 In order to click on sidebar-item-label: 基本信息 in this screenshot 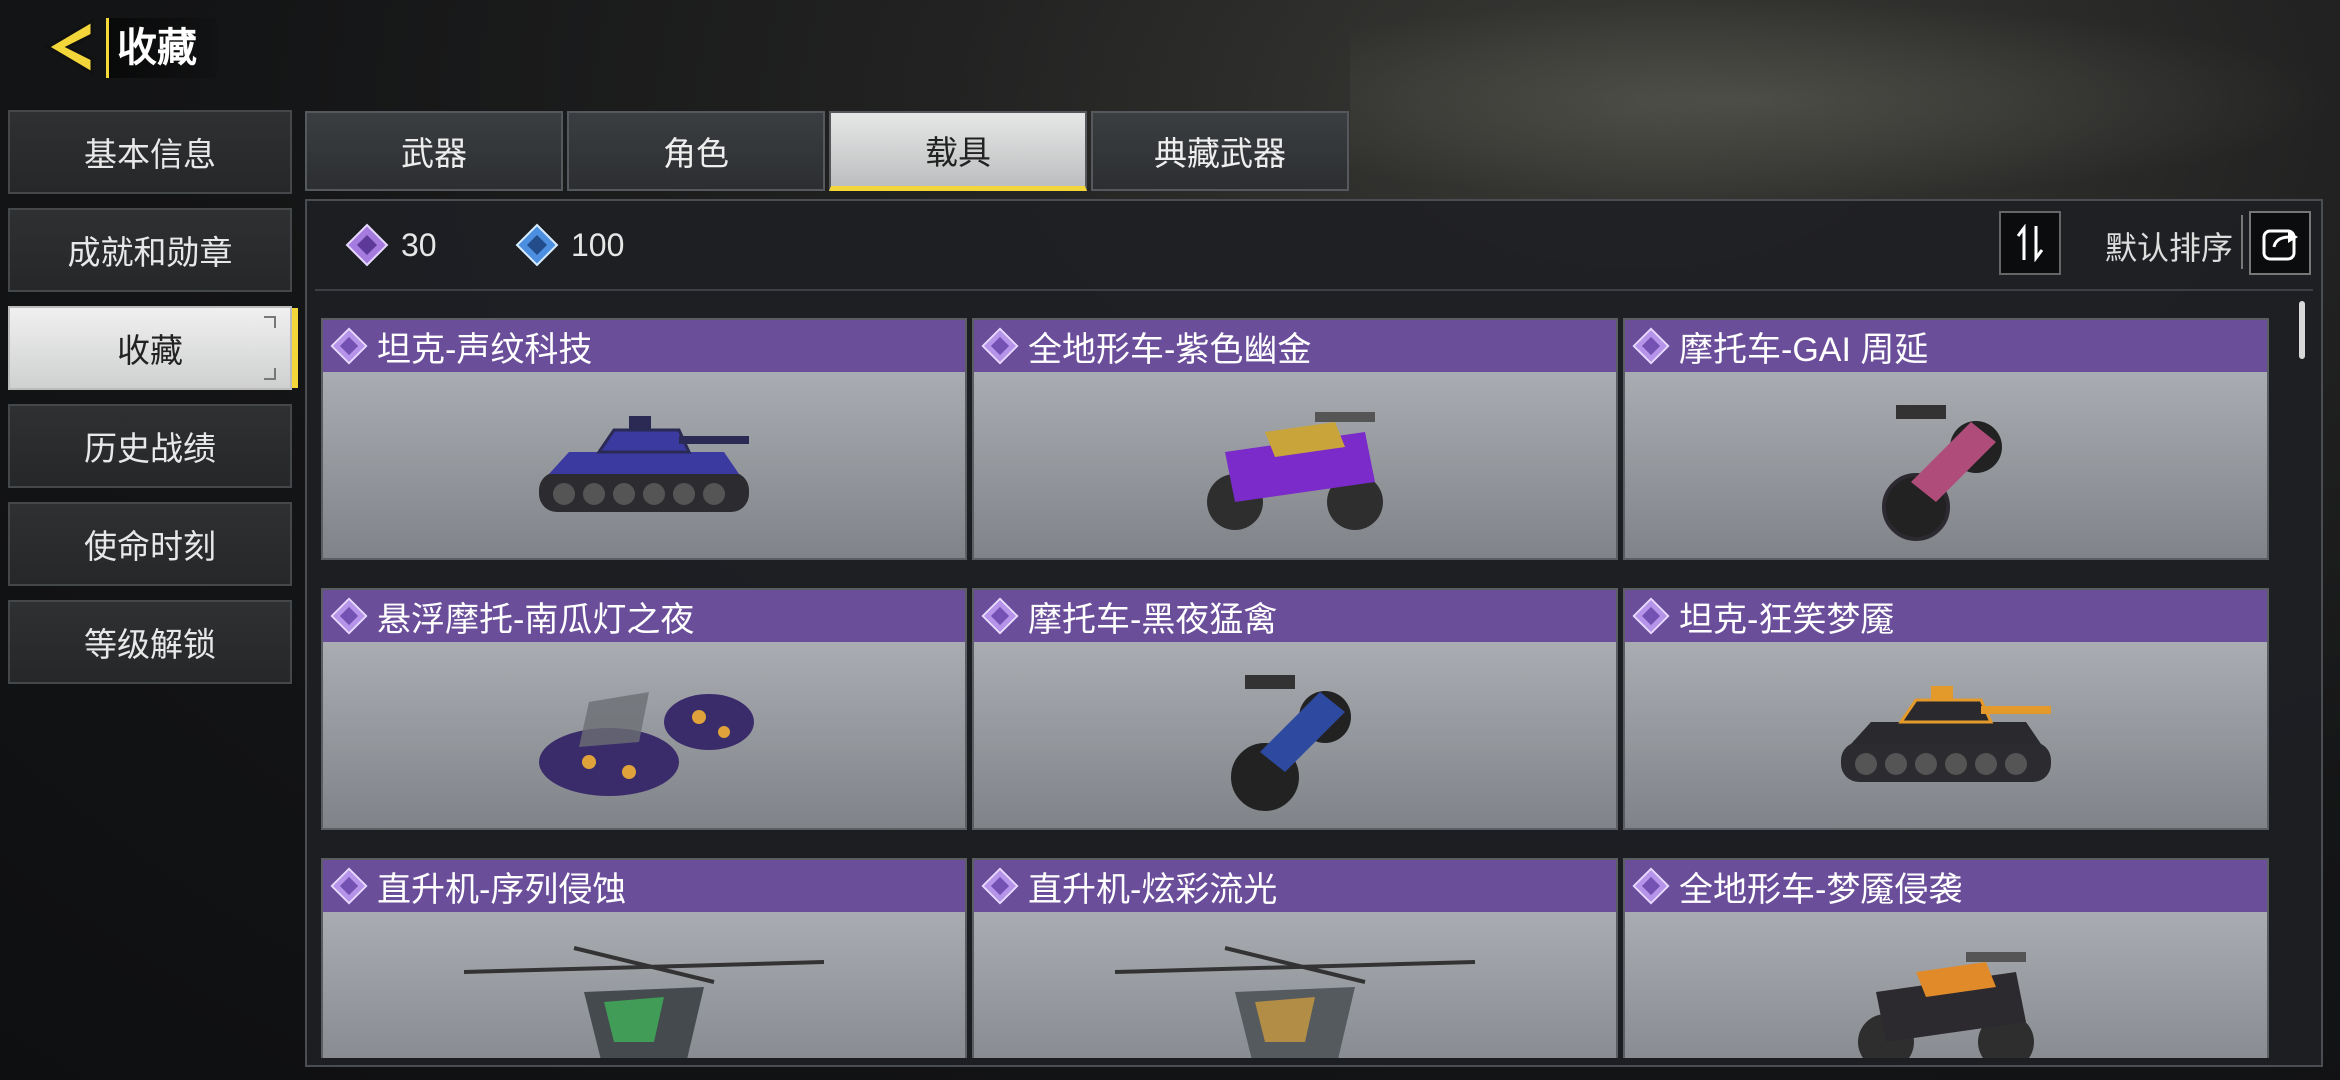, I will do `click(150, 154)`.